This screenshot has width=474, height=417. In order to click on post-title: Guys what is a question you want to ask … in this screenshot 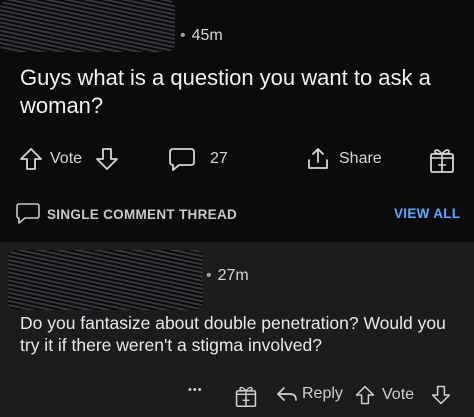, I will do `click(235, 92)`.